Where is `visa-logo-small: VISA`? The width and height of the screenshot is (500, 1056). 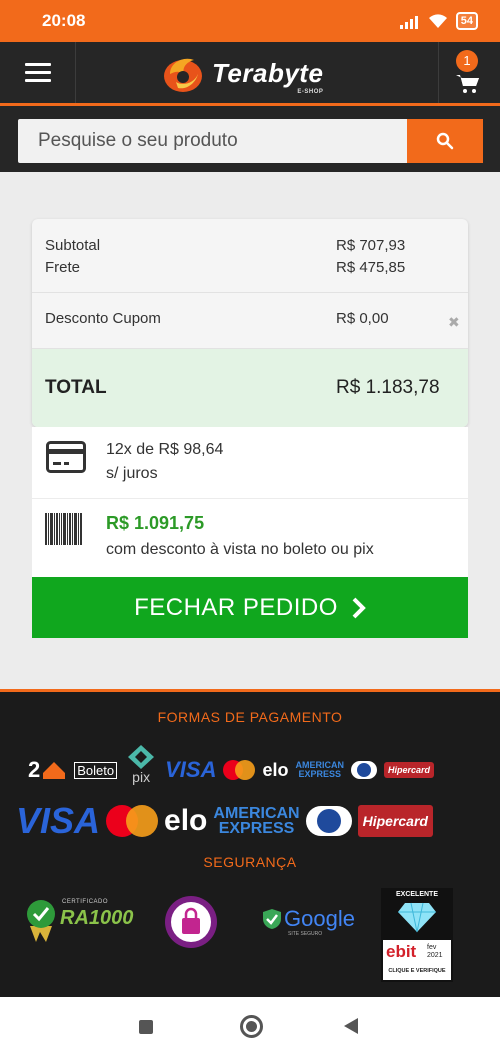 visa-logo-small: VISA is located at coordinates (191, 769).